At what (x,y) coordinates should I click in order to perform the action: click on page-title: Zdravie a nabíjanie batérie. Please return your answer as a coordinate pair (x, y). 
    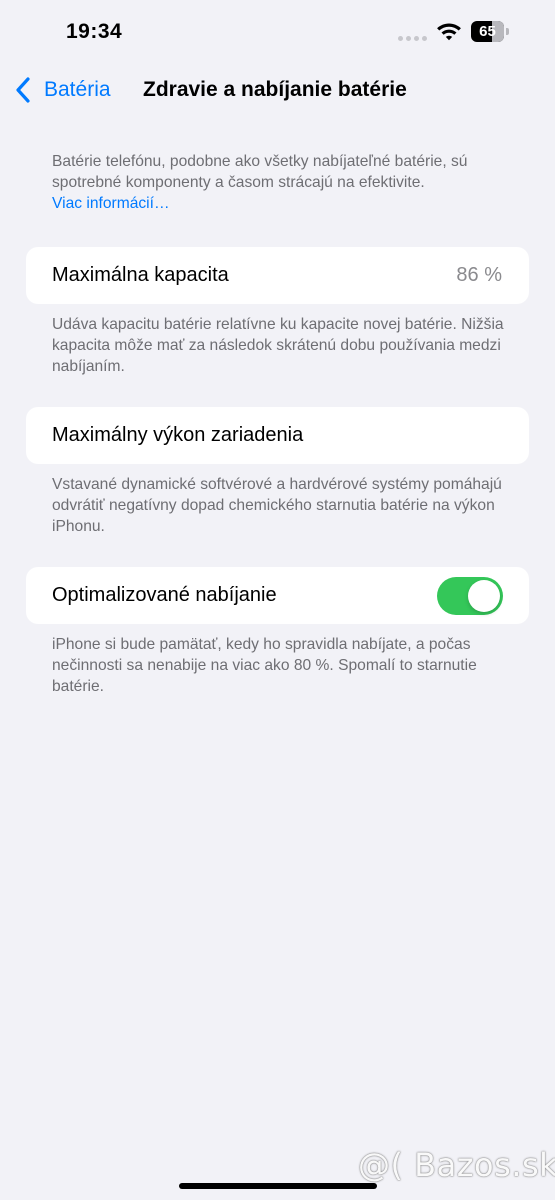
    Looking at the image, I should click on (275, 89).